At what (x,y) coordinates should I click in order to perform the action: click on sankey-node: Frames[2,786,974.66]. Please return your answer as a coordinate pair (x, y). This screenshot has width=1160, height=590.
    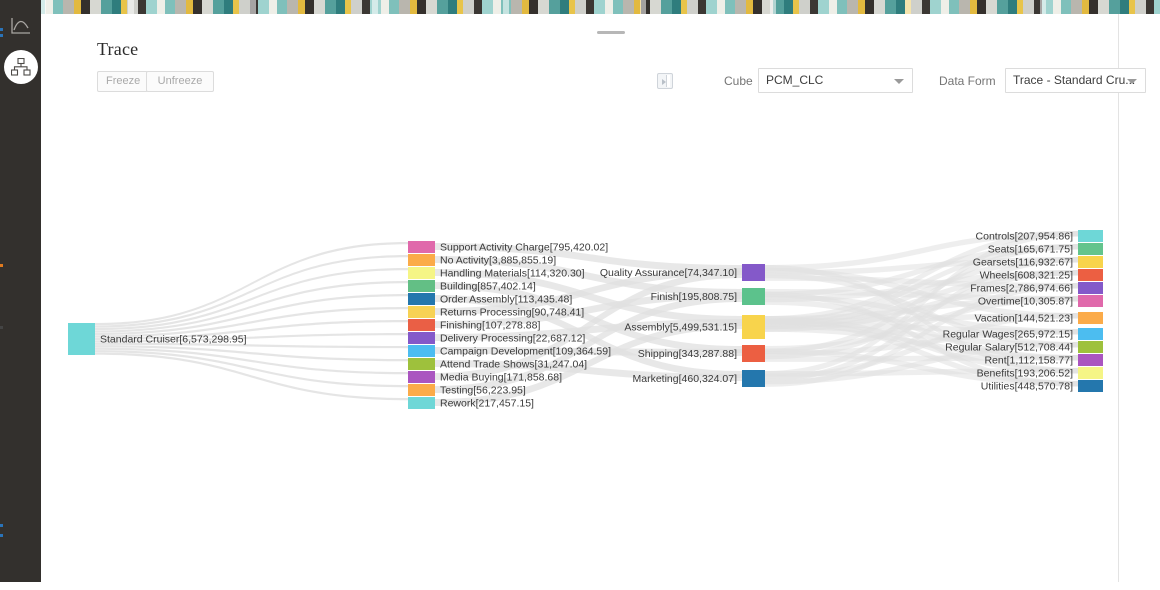
    Looking at the image, I should click on (1036, 288).